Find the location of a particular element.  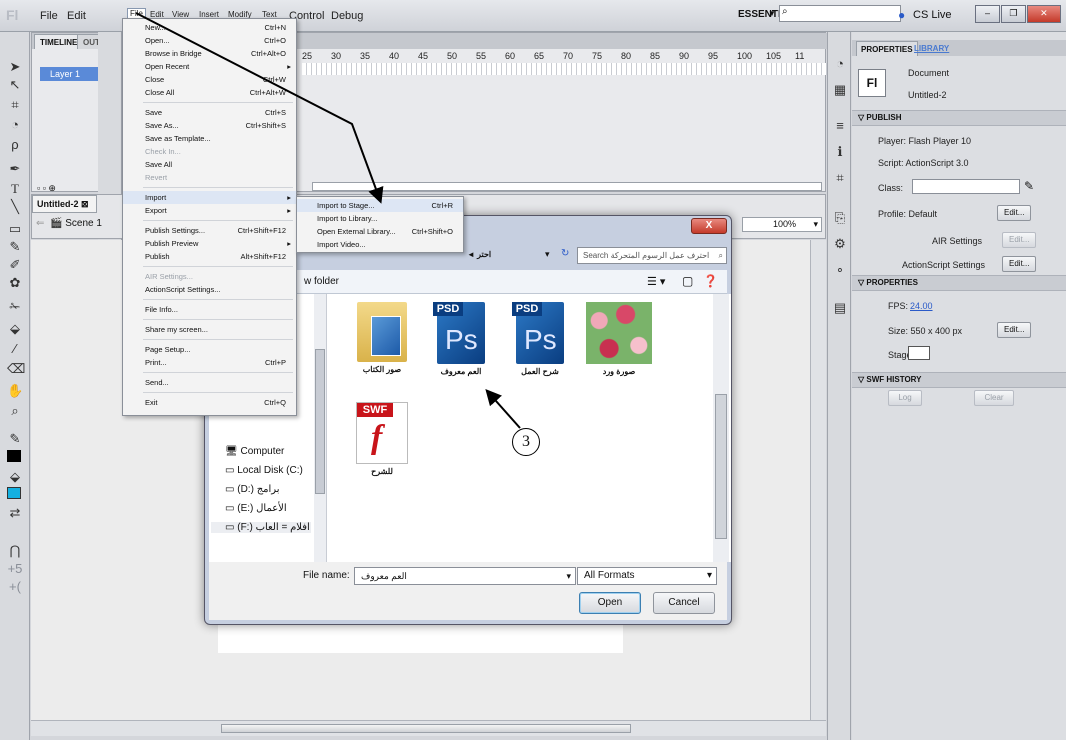

menu-item-open: Open... Ctrl+O is located at coordinates (209, 40).